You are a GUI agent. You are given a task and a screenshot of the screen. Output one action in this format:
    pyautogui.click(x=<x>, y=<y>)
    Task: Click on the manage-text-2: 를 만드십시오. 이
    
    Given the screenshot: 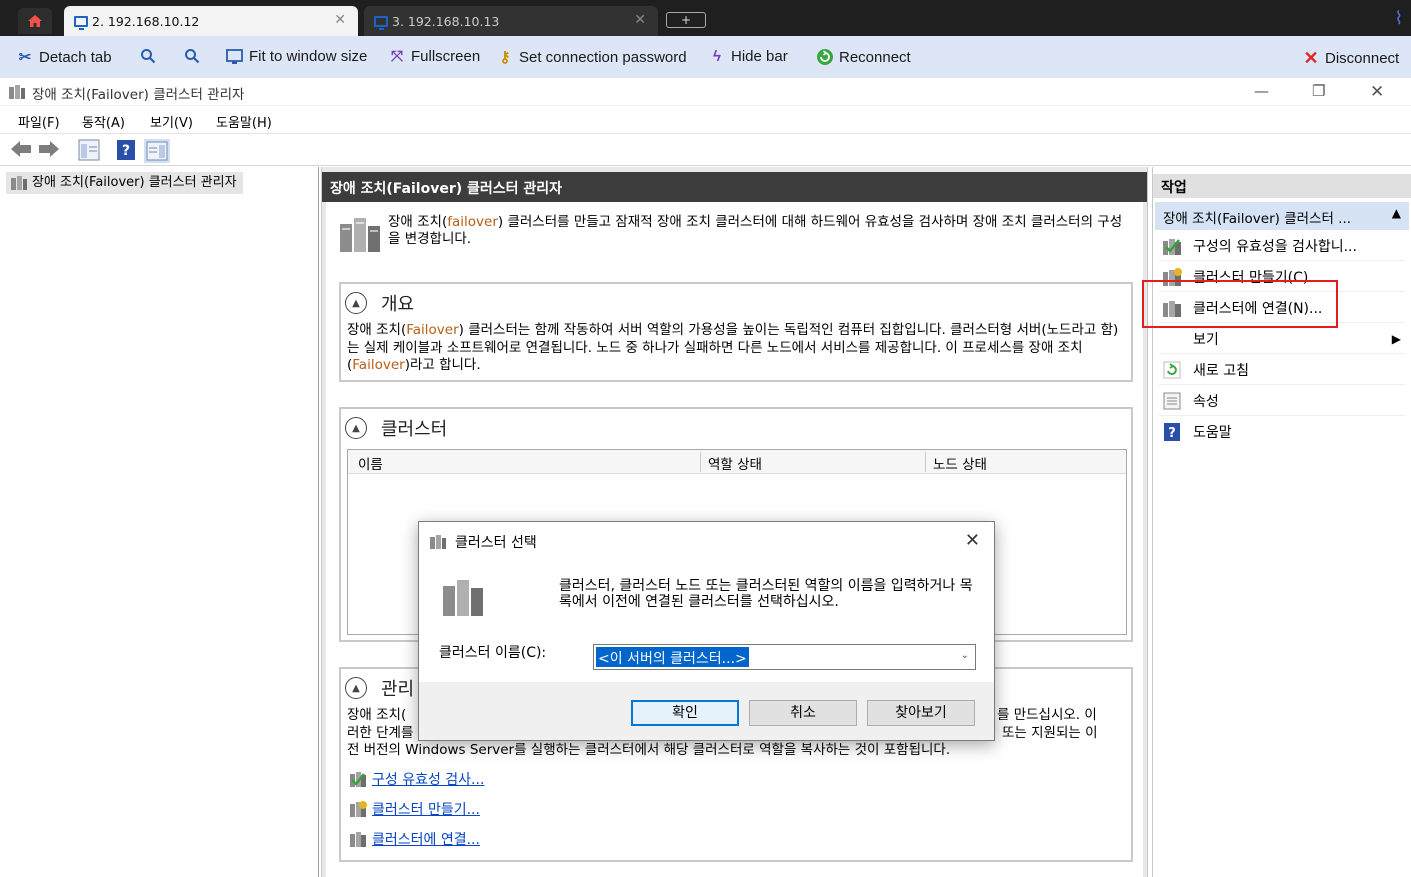 What is the action you would take?
    pyautogui.click(x=1047, y=715)
    